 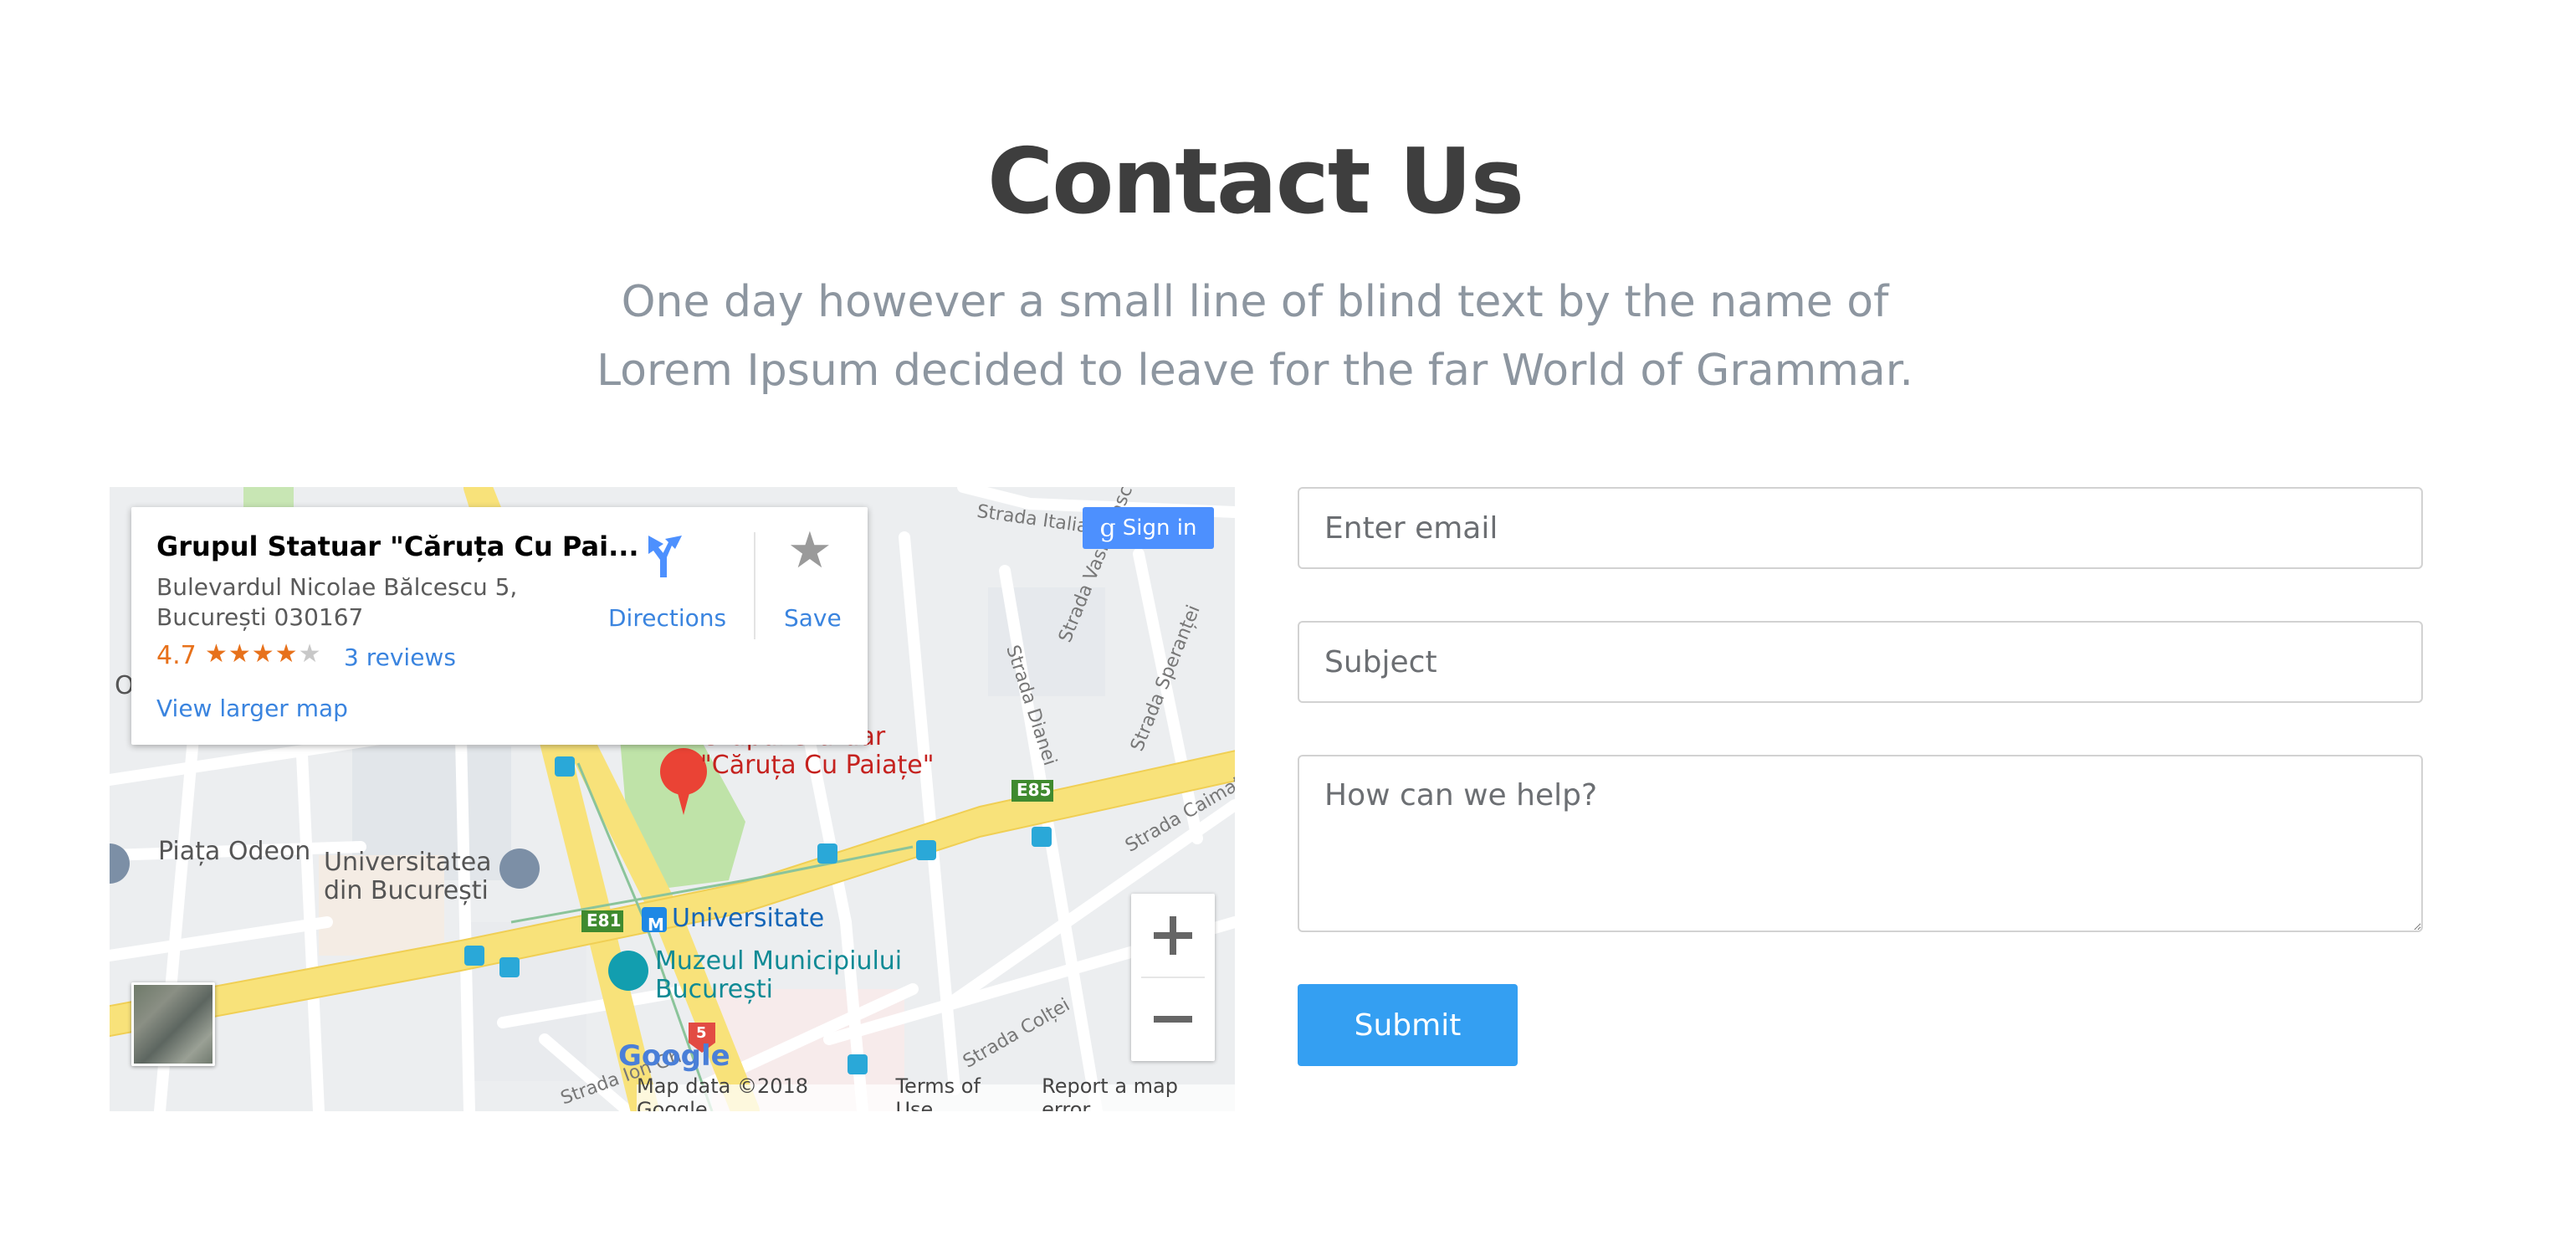 What do you see at coordinates (173, 1024) in the screenshot?
I see `satellite-toggle-thumbnail` at bounding box center [173, 1024].